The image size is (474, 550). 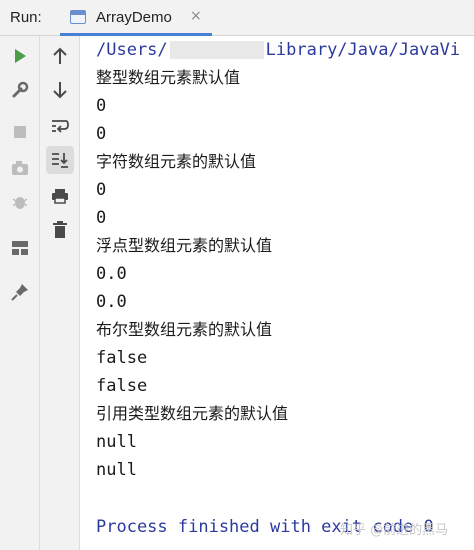 I want to click on bug-icon, so click(x=20, y=202).